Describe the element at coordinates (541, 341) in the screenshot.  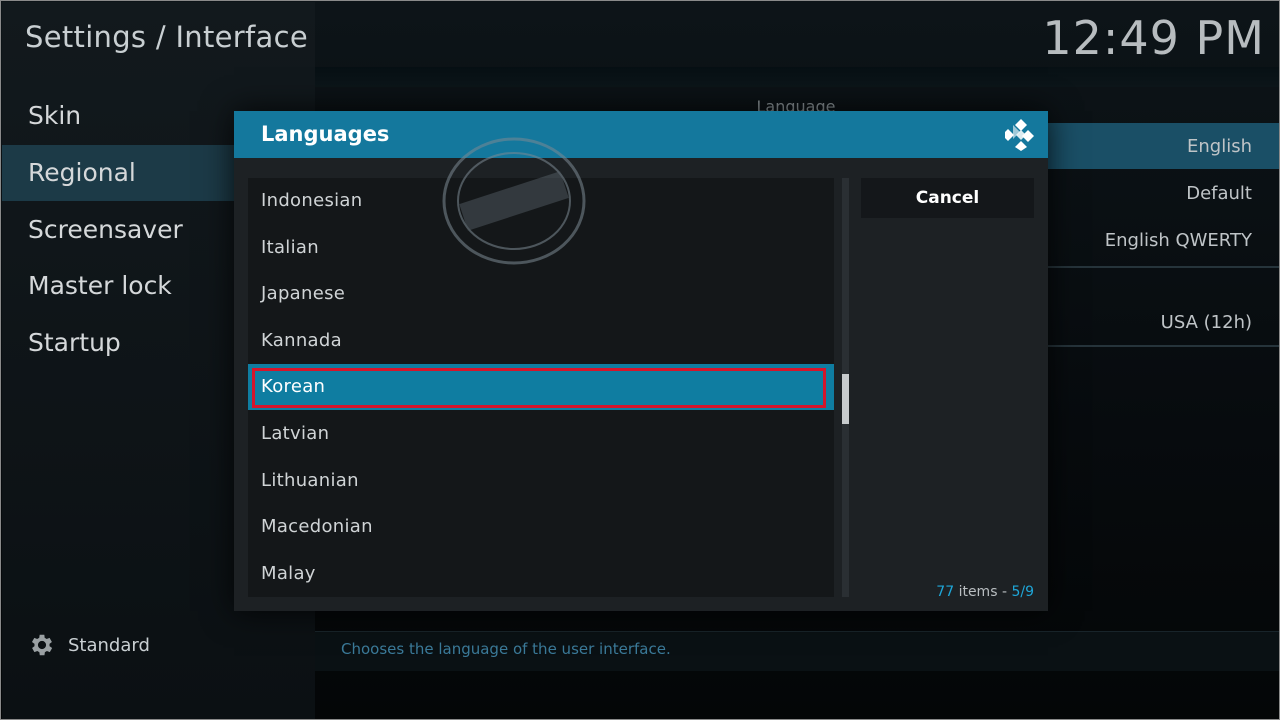
I see `list-item: Kannada` at that location.